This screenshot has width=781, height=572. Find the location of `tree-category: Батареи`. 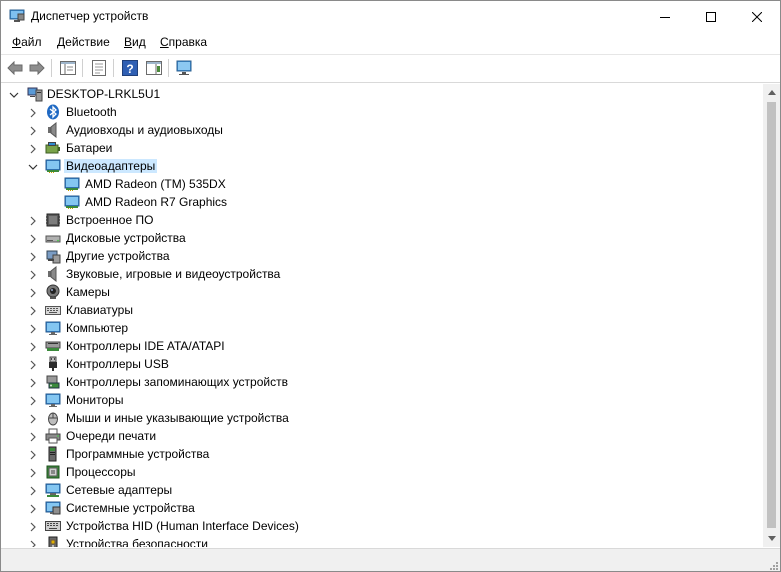

tree-category: Батареи is located at coordinates (382, 148).